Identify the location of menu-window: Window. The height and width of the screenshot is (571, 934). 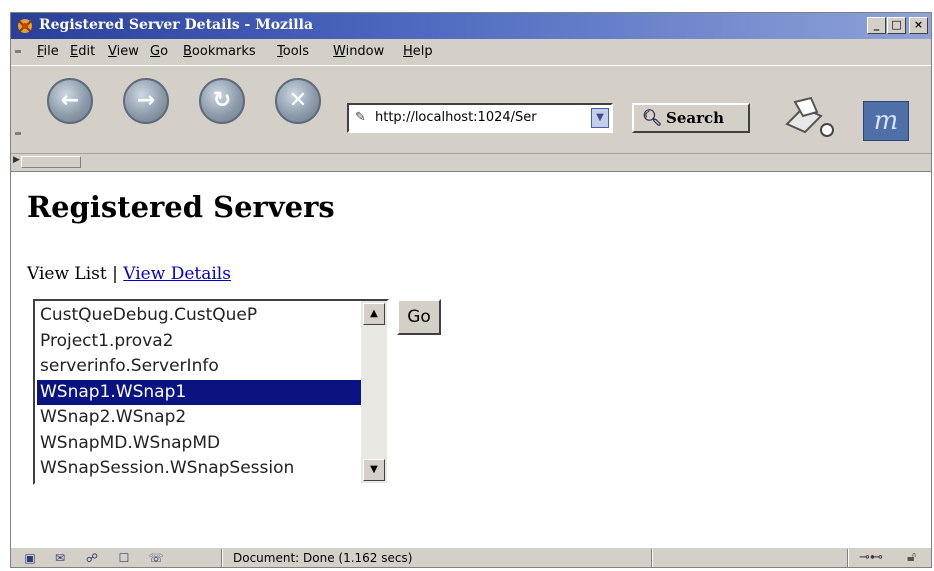
(358, 51).